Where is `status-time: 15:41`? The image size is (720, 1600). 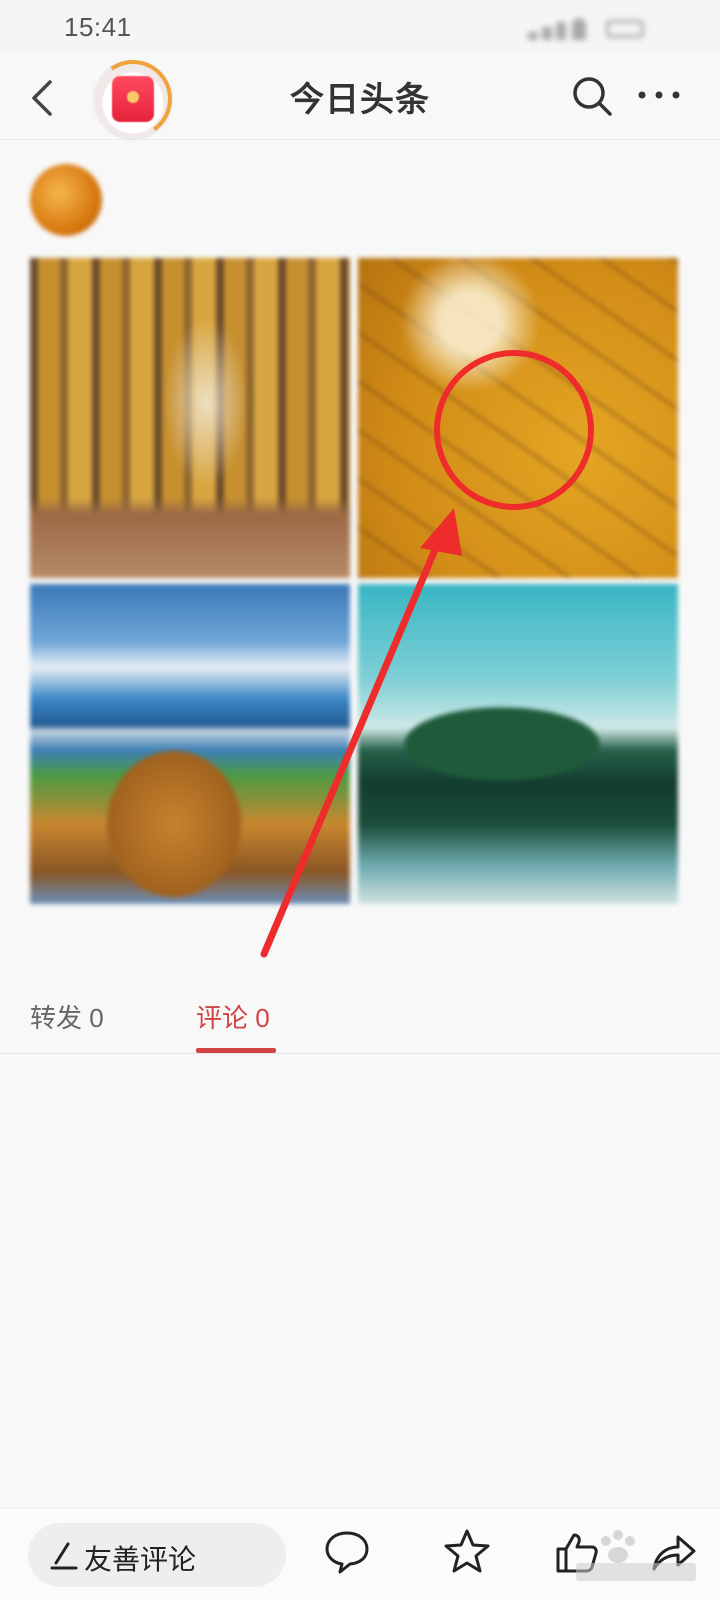 status-time: 15:41 is located at coordinates (98, 27).